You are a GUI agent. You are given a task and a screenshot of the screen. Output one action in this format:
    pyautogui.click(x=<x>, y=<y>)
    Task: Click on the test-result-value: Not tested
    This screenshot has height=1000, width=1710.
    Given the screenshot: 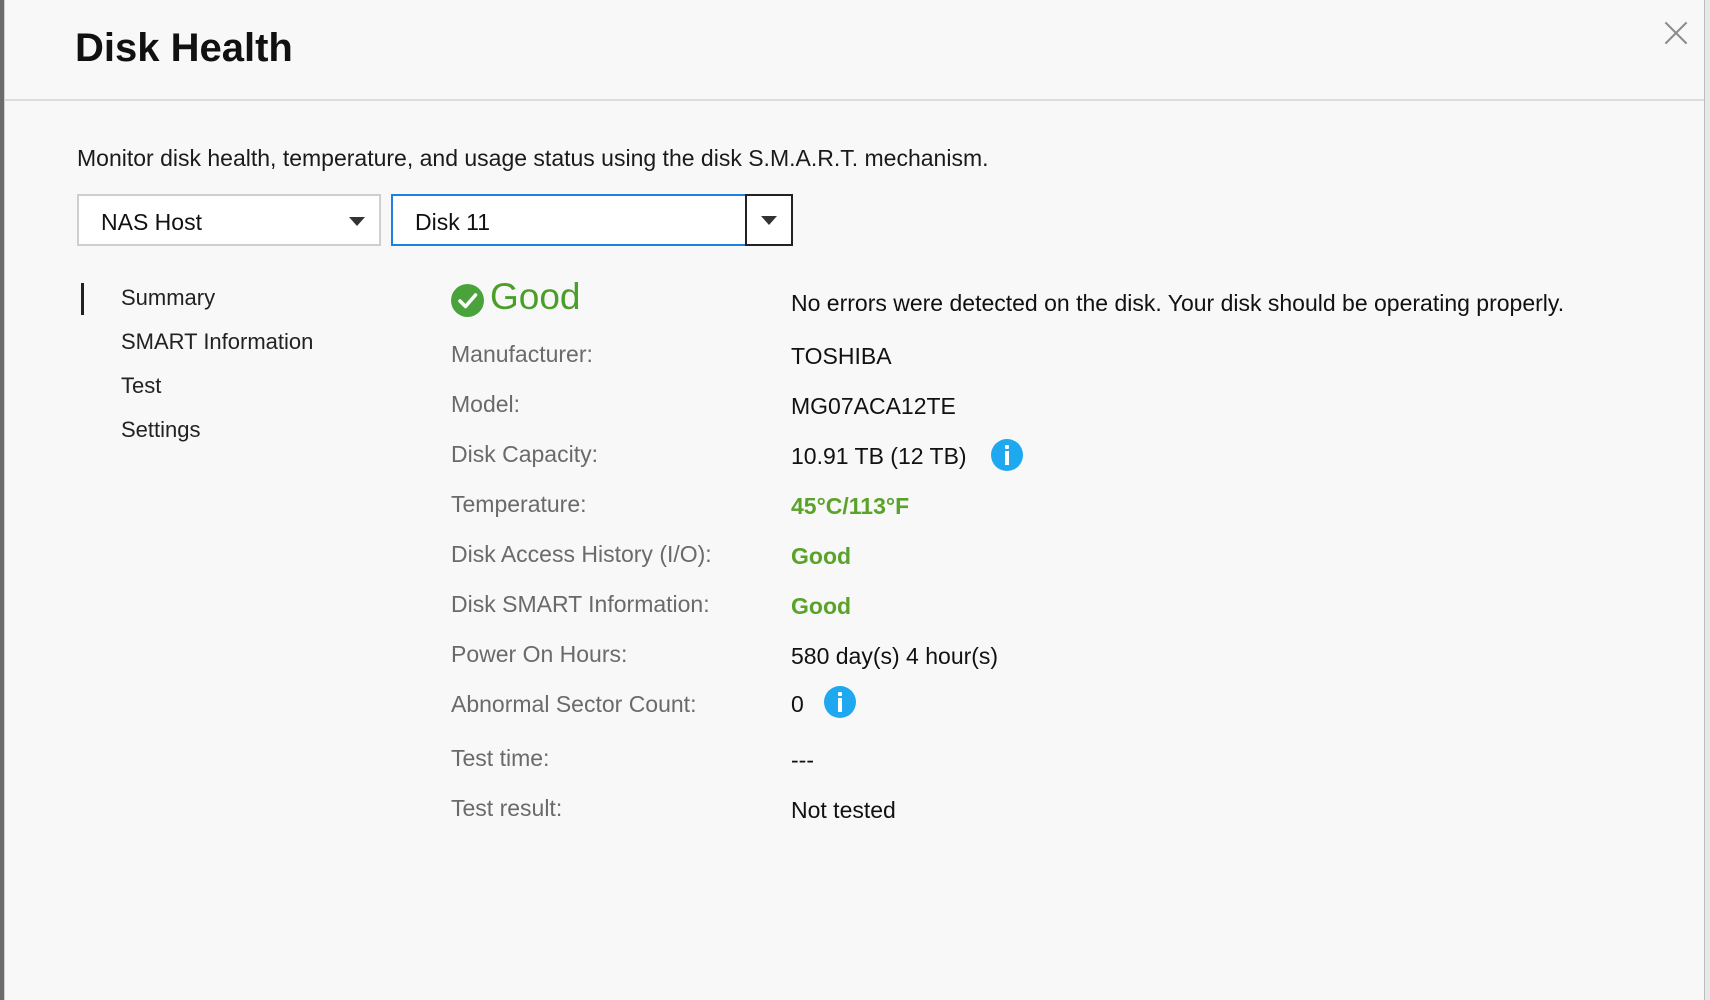 What is the action you would take?
    pyautogui.click(x=843, y=810)
    